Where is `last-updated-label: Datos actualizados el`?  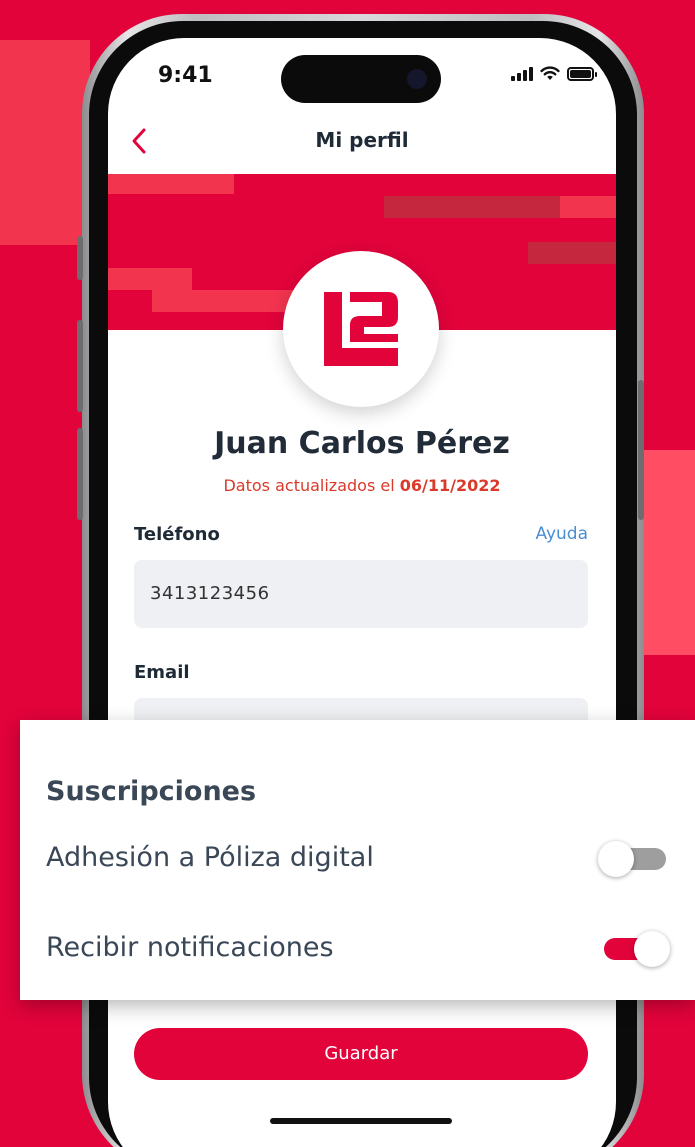 last-updated-label: Datos actualizados el is located at coordinates (309, 485).